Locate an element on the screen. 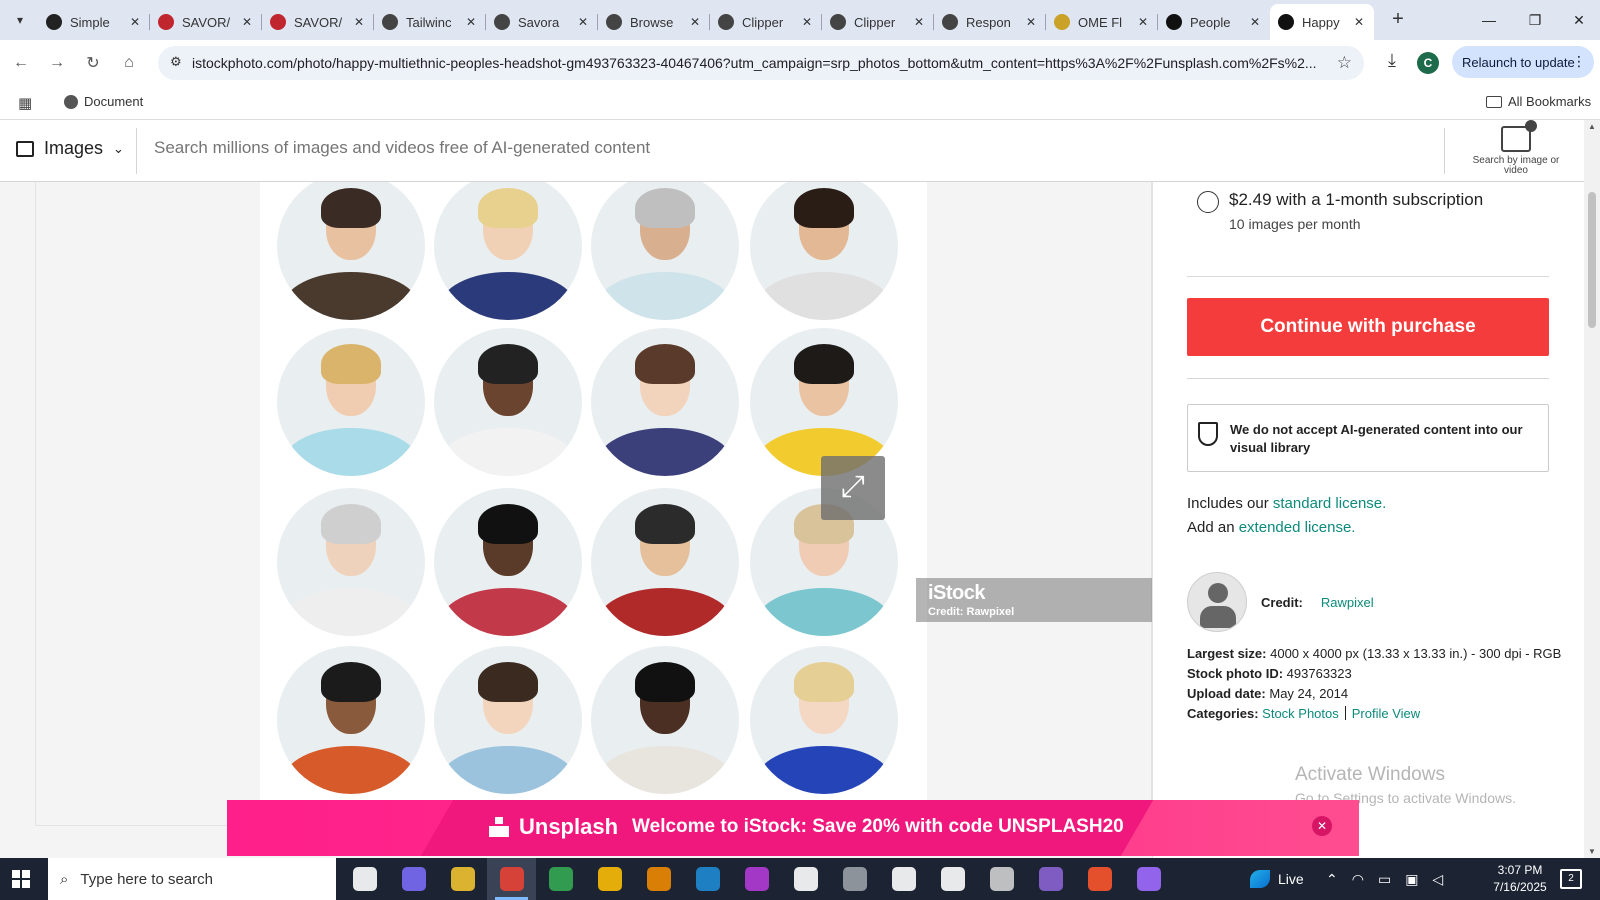  restore-icon: ❐ is located at coordinates (1535, 20).